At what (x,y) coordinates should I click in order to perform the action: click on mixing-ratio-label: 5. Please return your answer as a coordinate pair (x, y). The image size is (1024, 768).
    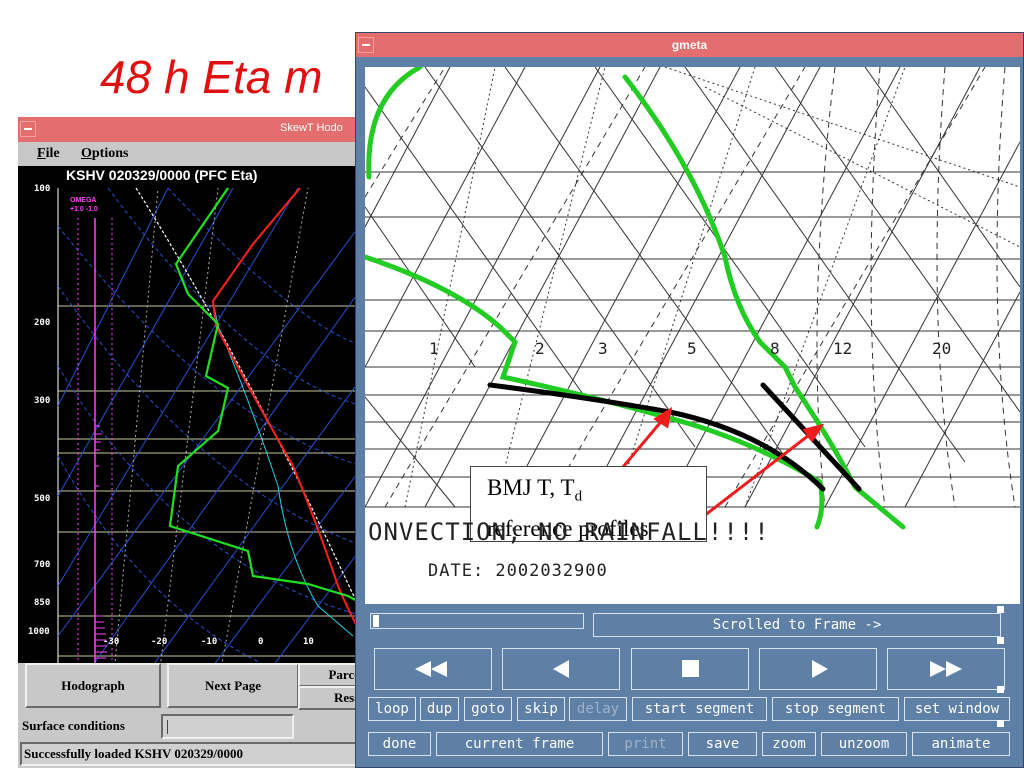
    Looking at the image, I should click on (692, 348).